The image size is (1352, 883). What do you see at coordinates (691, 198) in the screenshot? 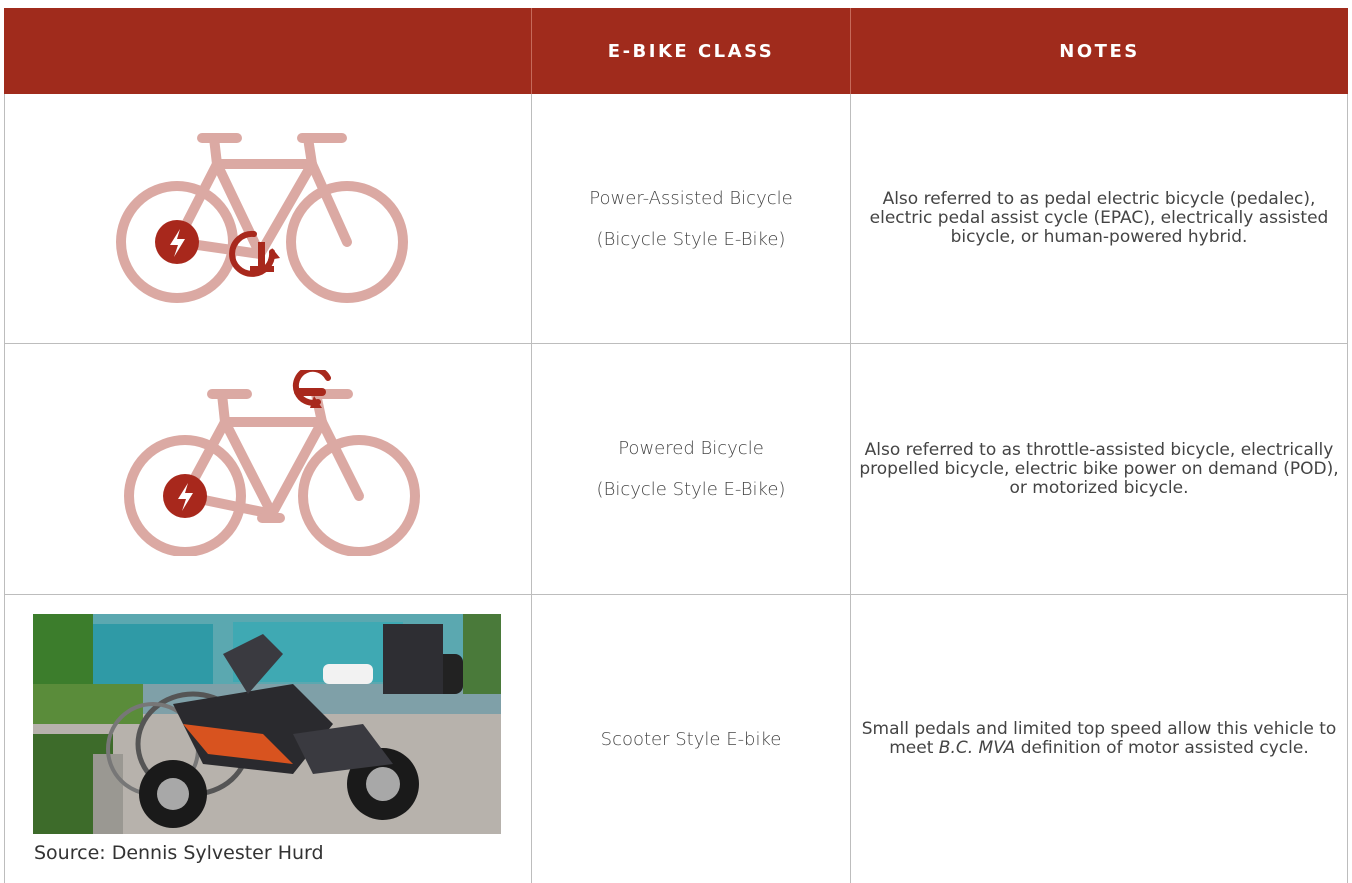
I see `class-name: Power-Assisted Bicycle` at bounding box center [691, 198].